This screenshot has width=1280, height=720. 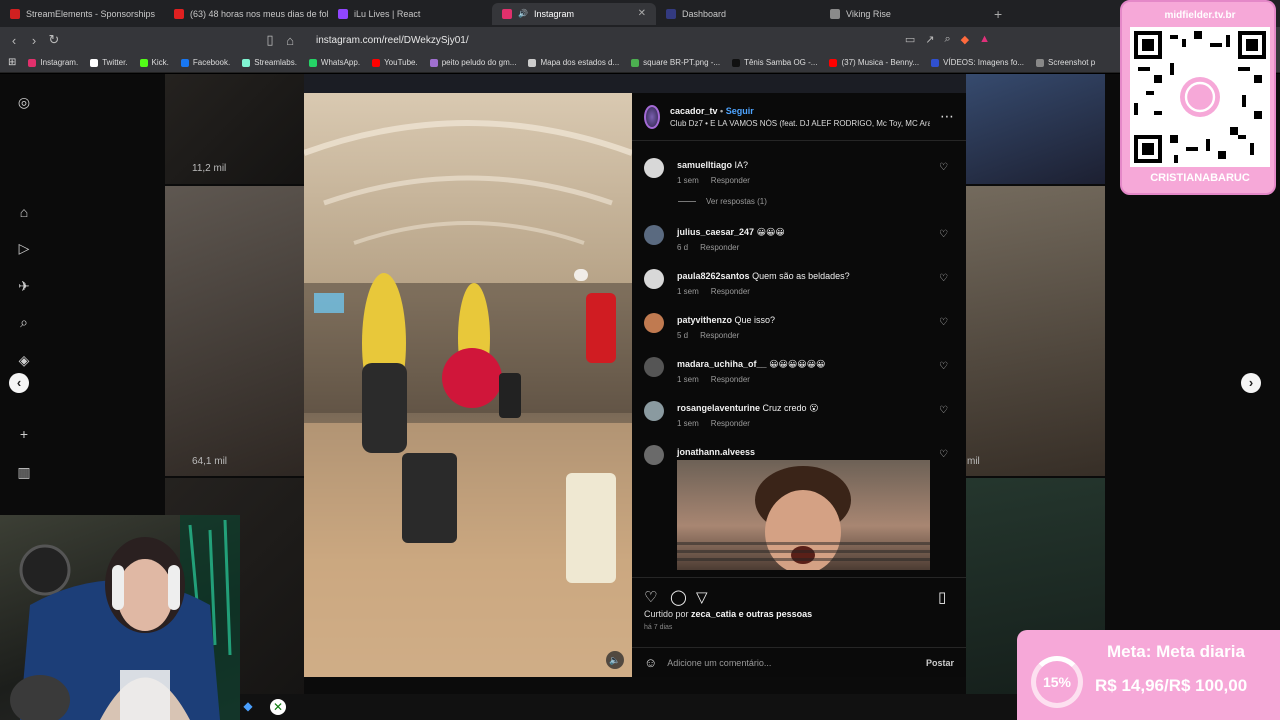 I want to click on create-icon: +, so click(x=24, y=434).